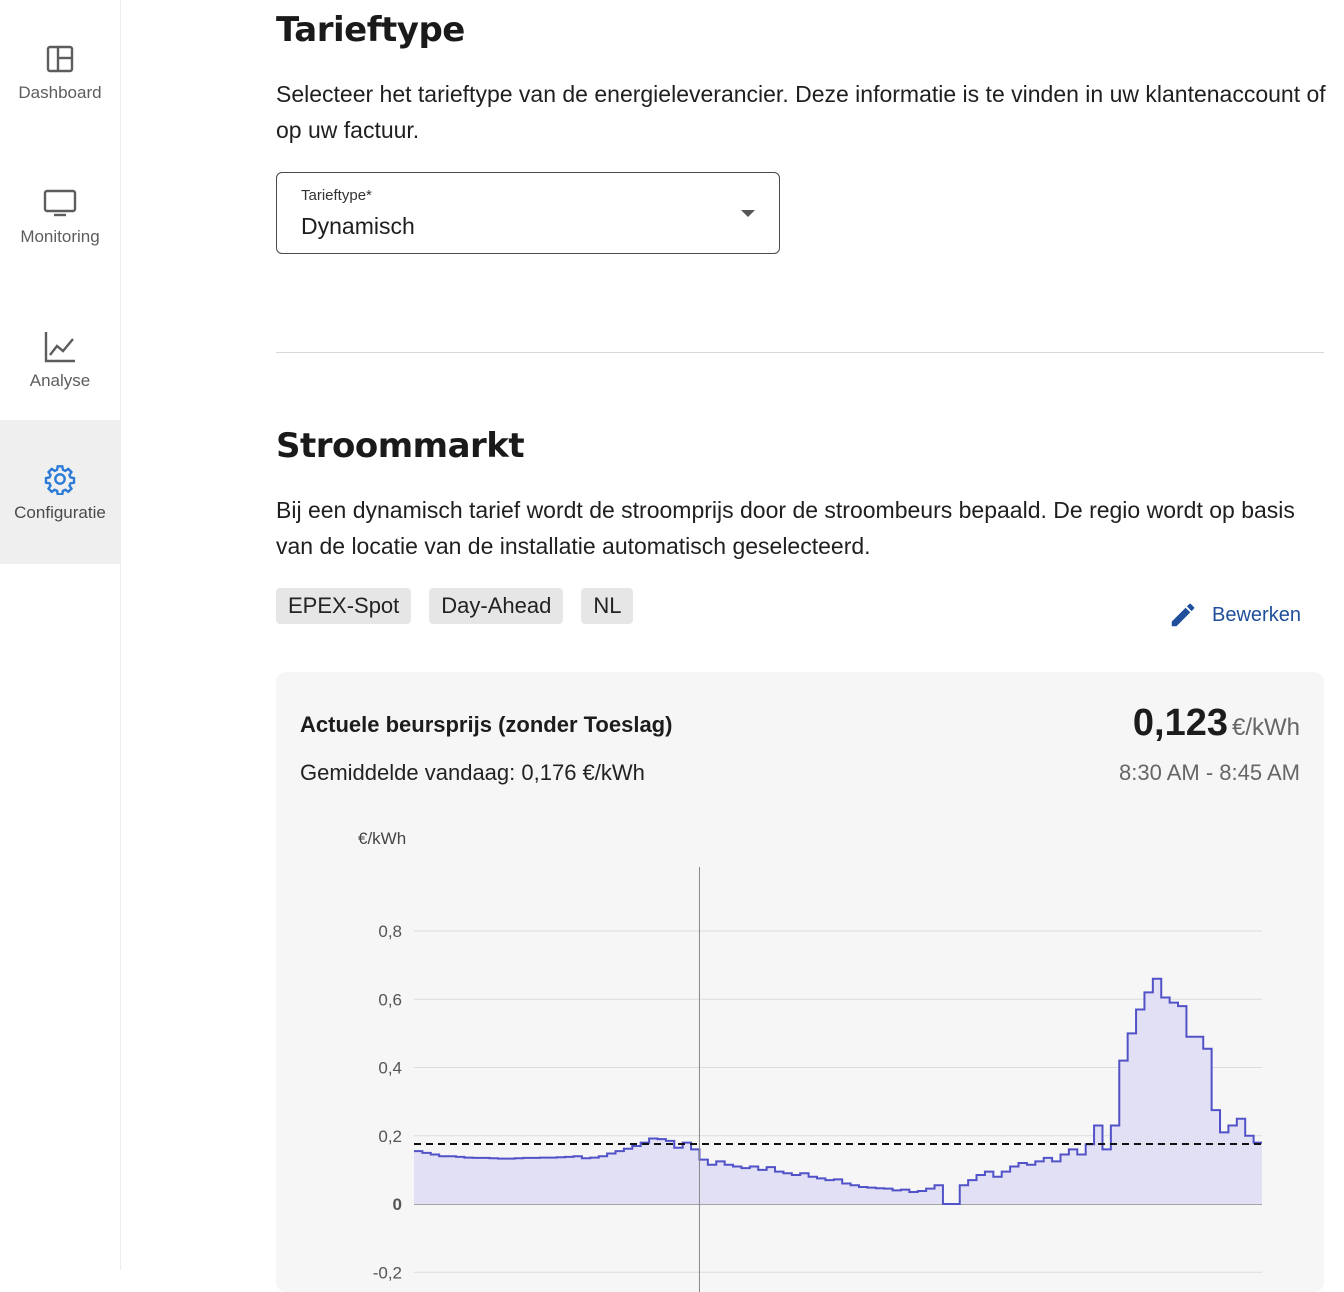 The height and width of the screenshot is (1292, 1344). I want to click on sidebar-item-analyse: Analyse, so click(60, 360).